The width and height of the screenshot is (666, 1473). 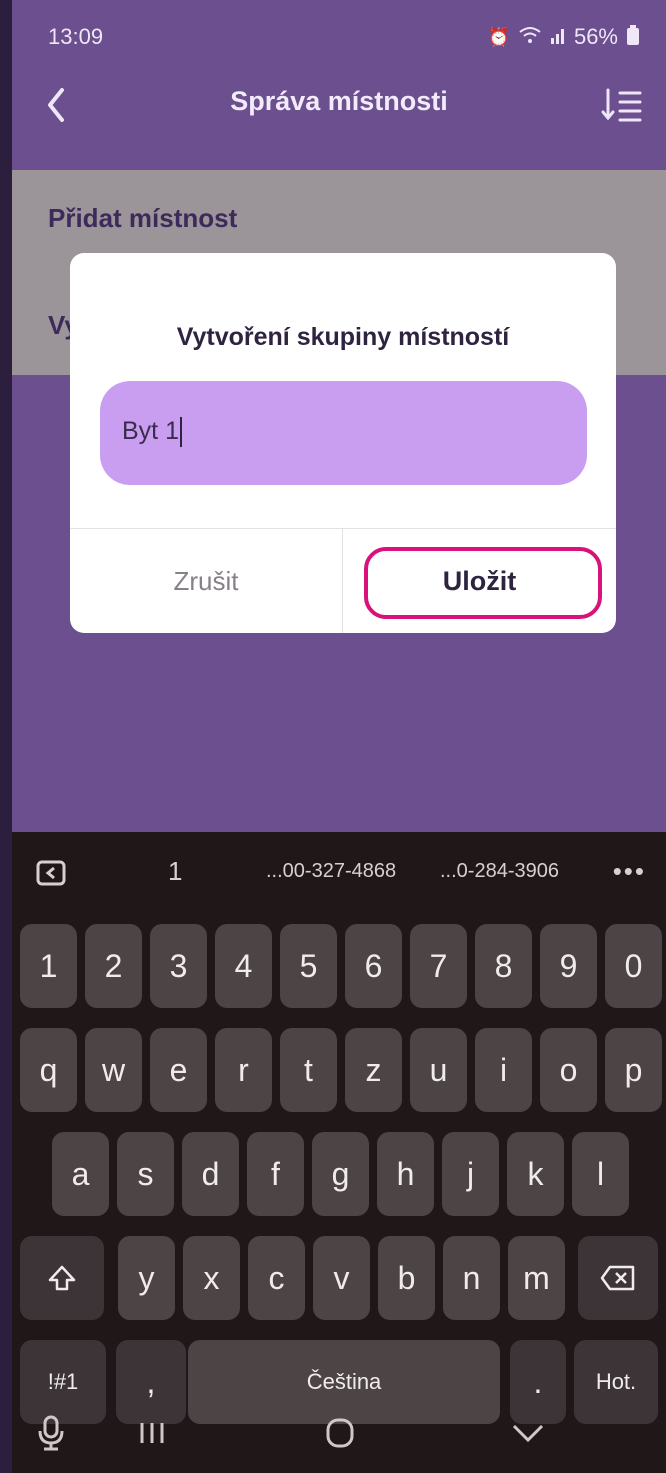 What do you see at coordinates (343, 337) in the screenshot?
I see `dialog-title: Vytvoření skupiny místností` at bounding box center [343, 337].